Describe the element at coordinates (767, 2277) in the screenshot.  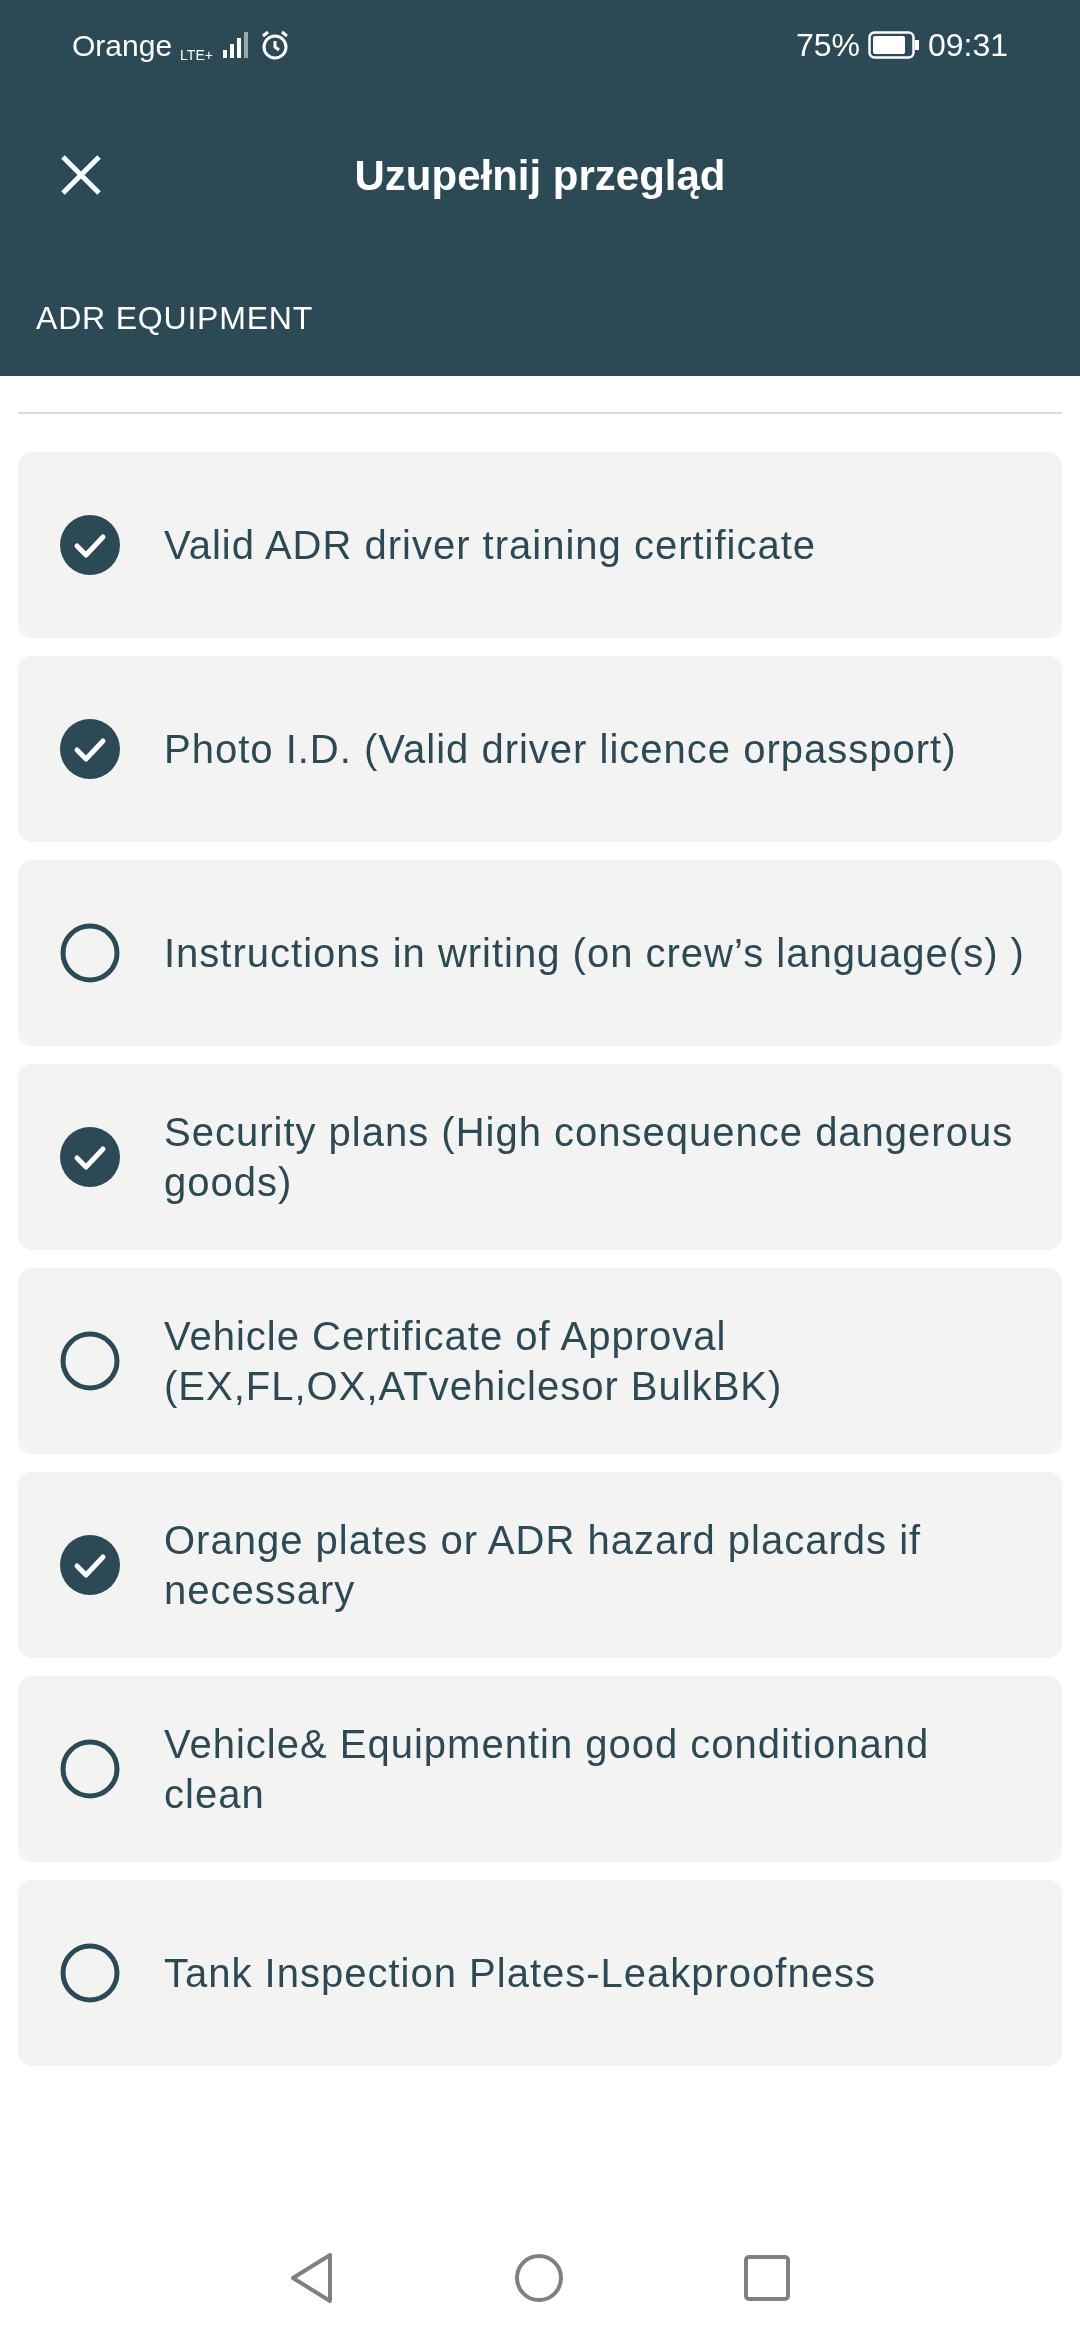
I see `recents-icon` at that location.